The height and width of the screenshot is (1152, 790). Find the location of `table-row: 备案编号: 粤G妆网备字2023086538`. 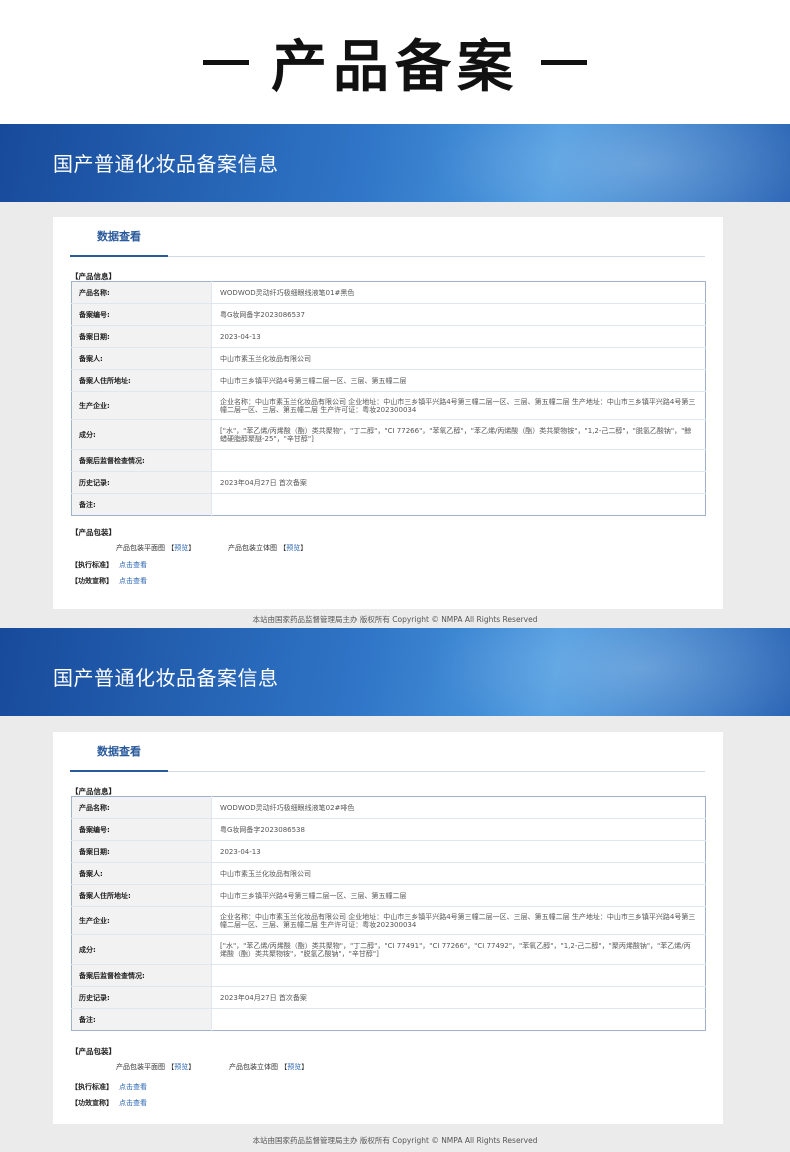

table-row: 备案编号: 粤G妆网备字2023086538 is located at coordinates (388, 829).